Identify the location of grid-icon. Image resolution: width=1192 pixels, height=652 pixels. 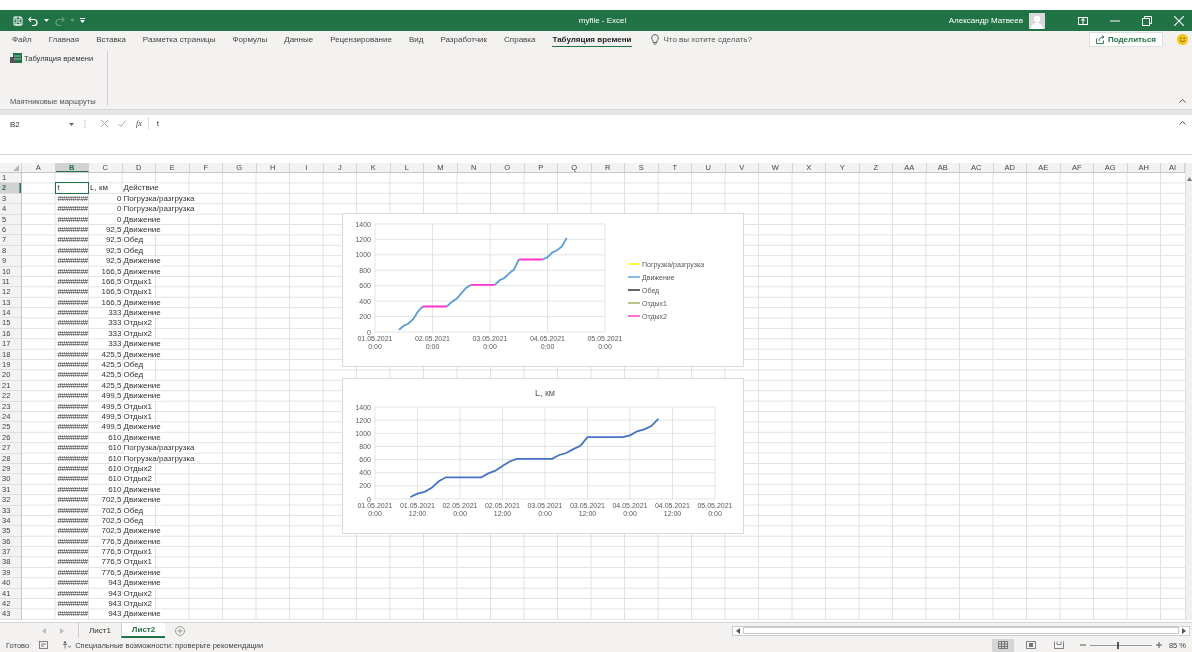
(1002, 645).